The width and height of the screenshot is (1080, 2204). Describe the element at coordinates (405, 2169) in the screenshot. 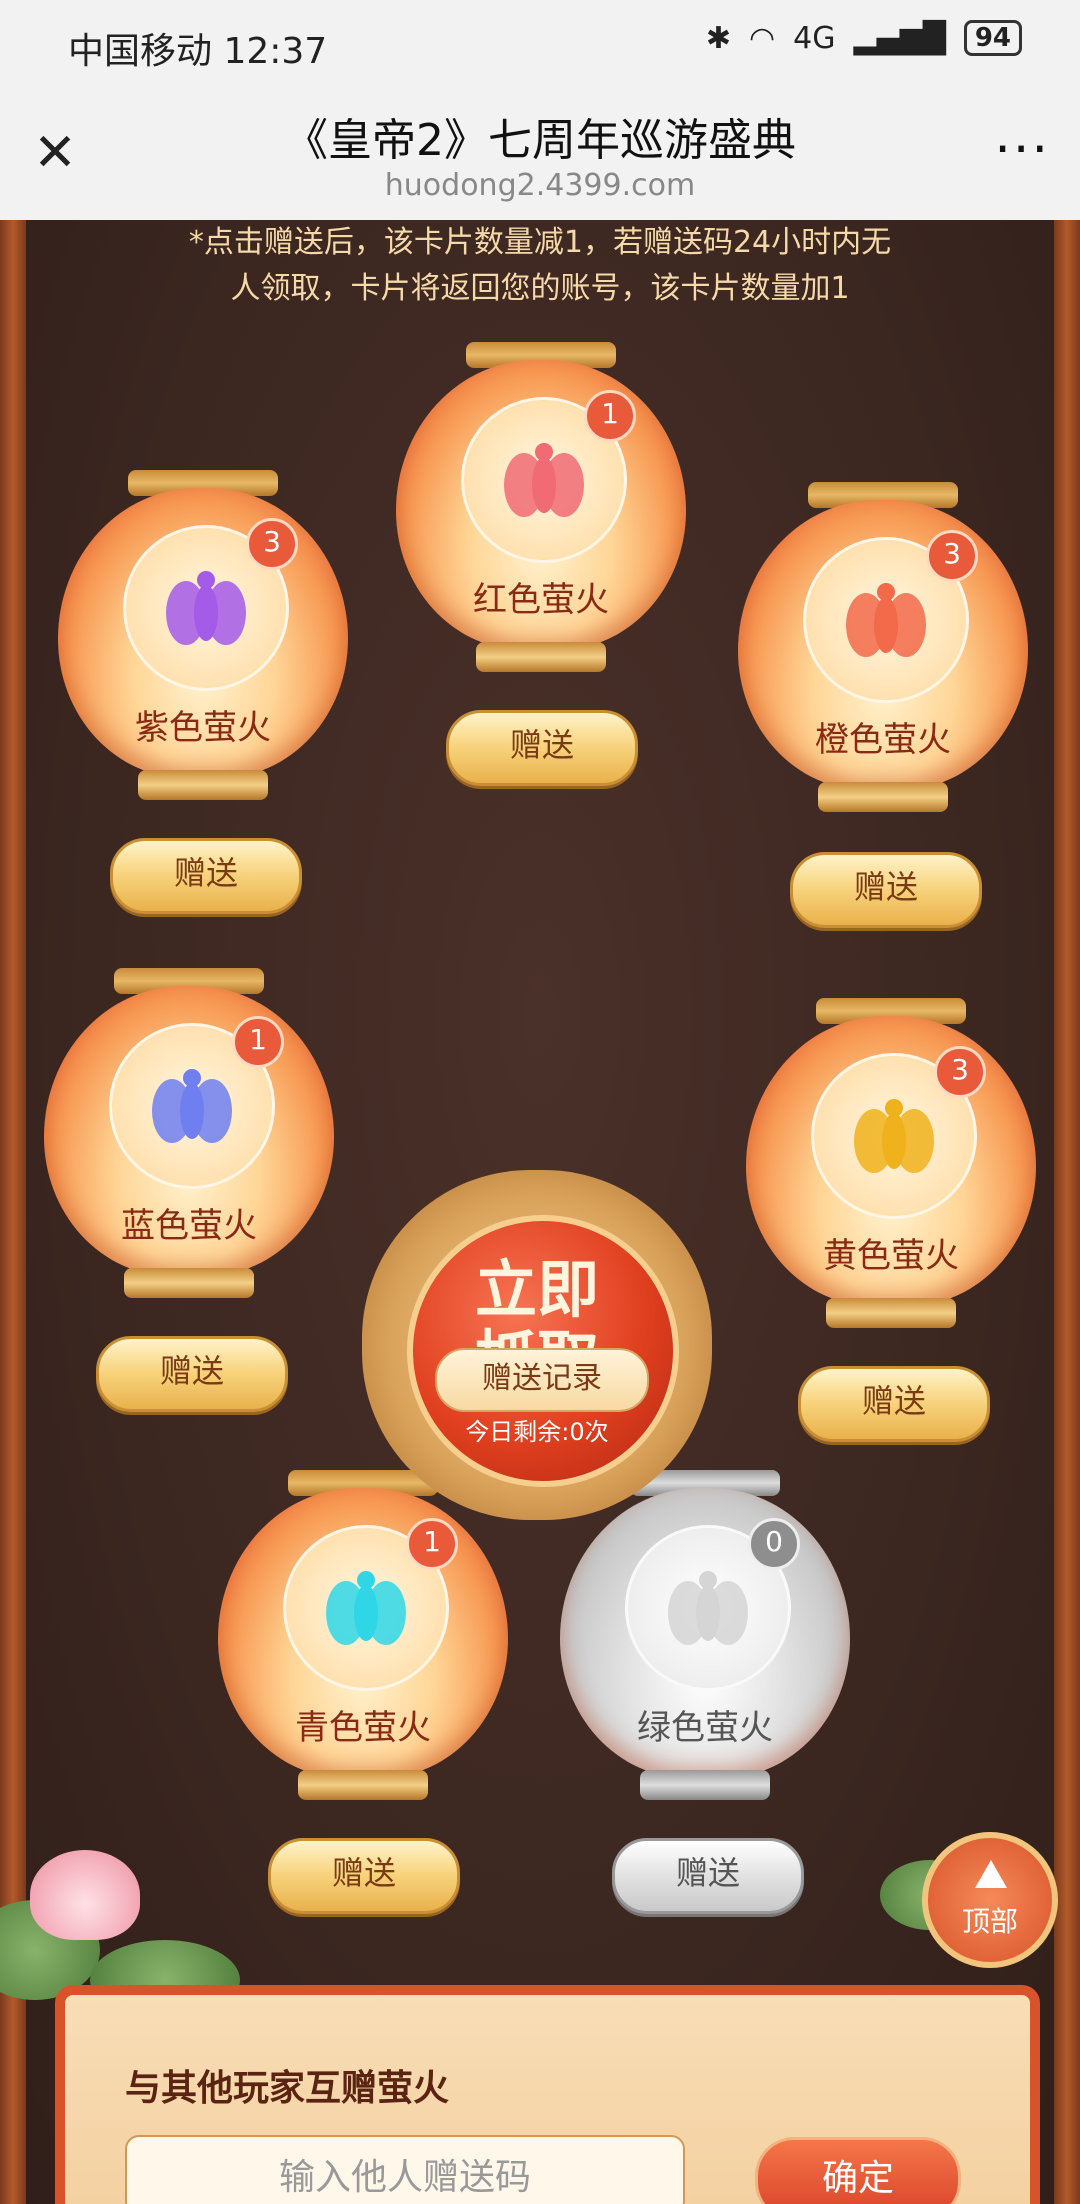

I see `gift-code-input: 输入他人赠送码` at that location.